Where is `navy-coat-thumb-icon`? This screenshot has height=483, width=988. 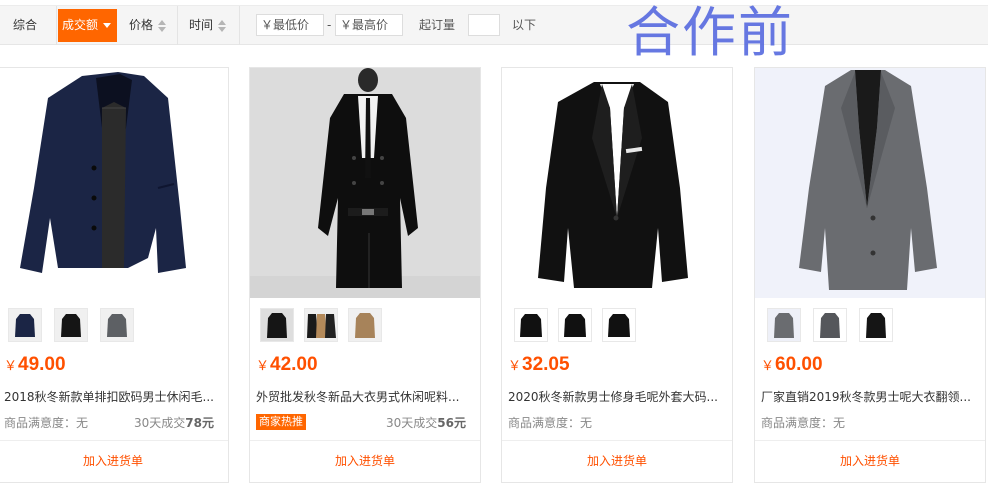 navy-coat-thumb-icon is located at coordinates (25, 325).